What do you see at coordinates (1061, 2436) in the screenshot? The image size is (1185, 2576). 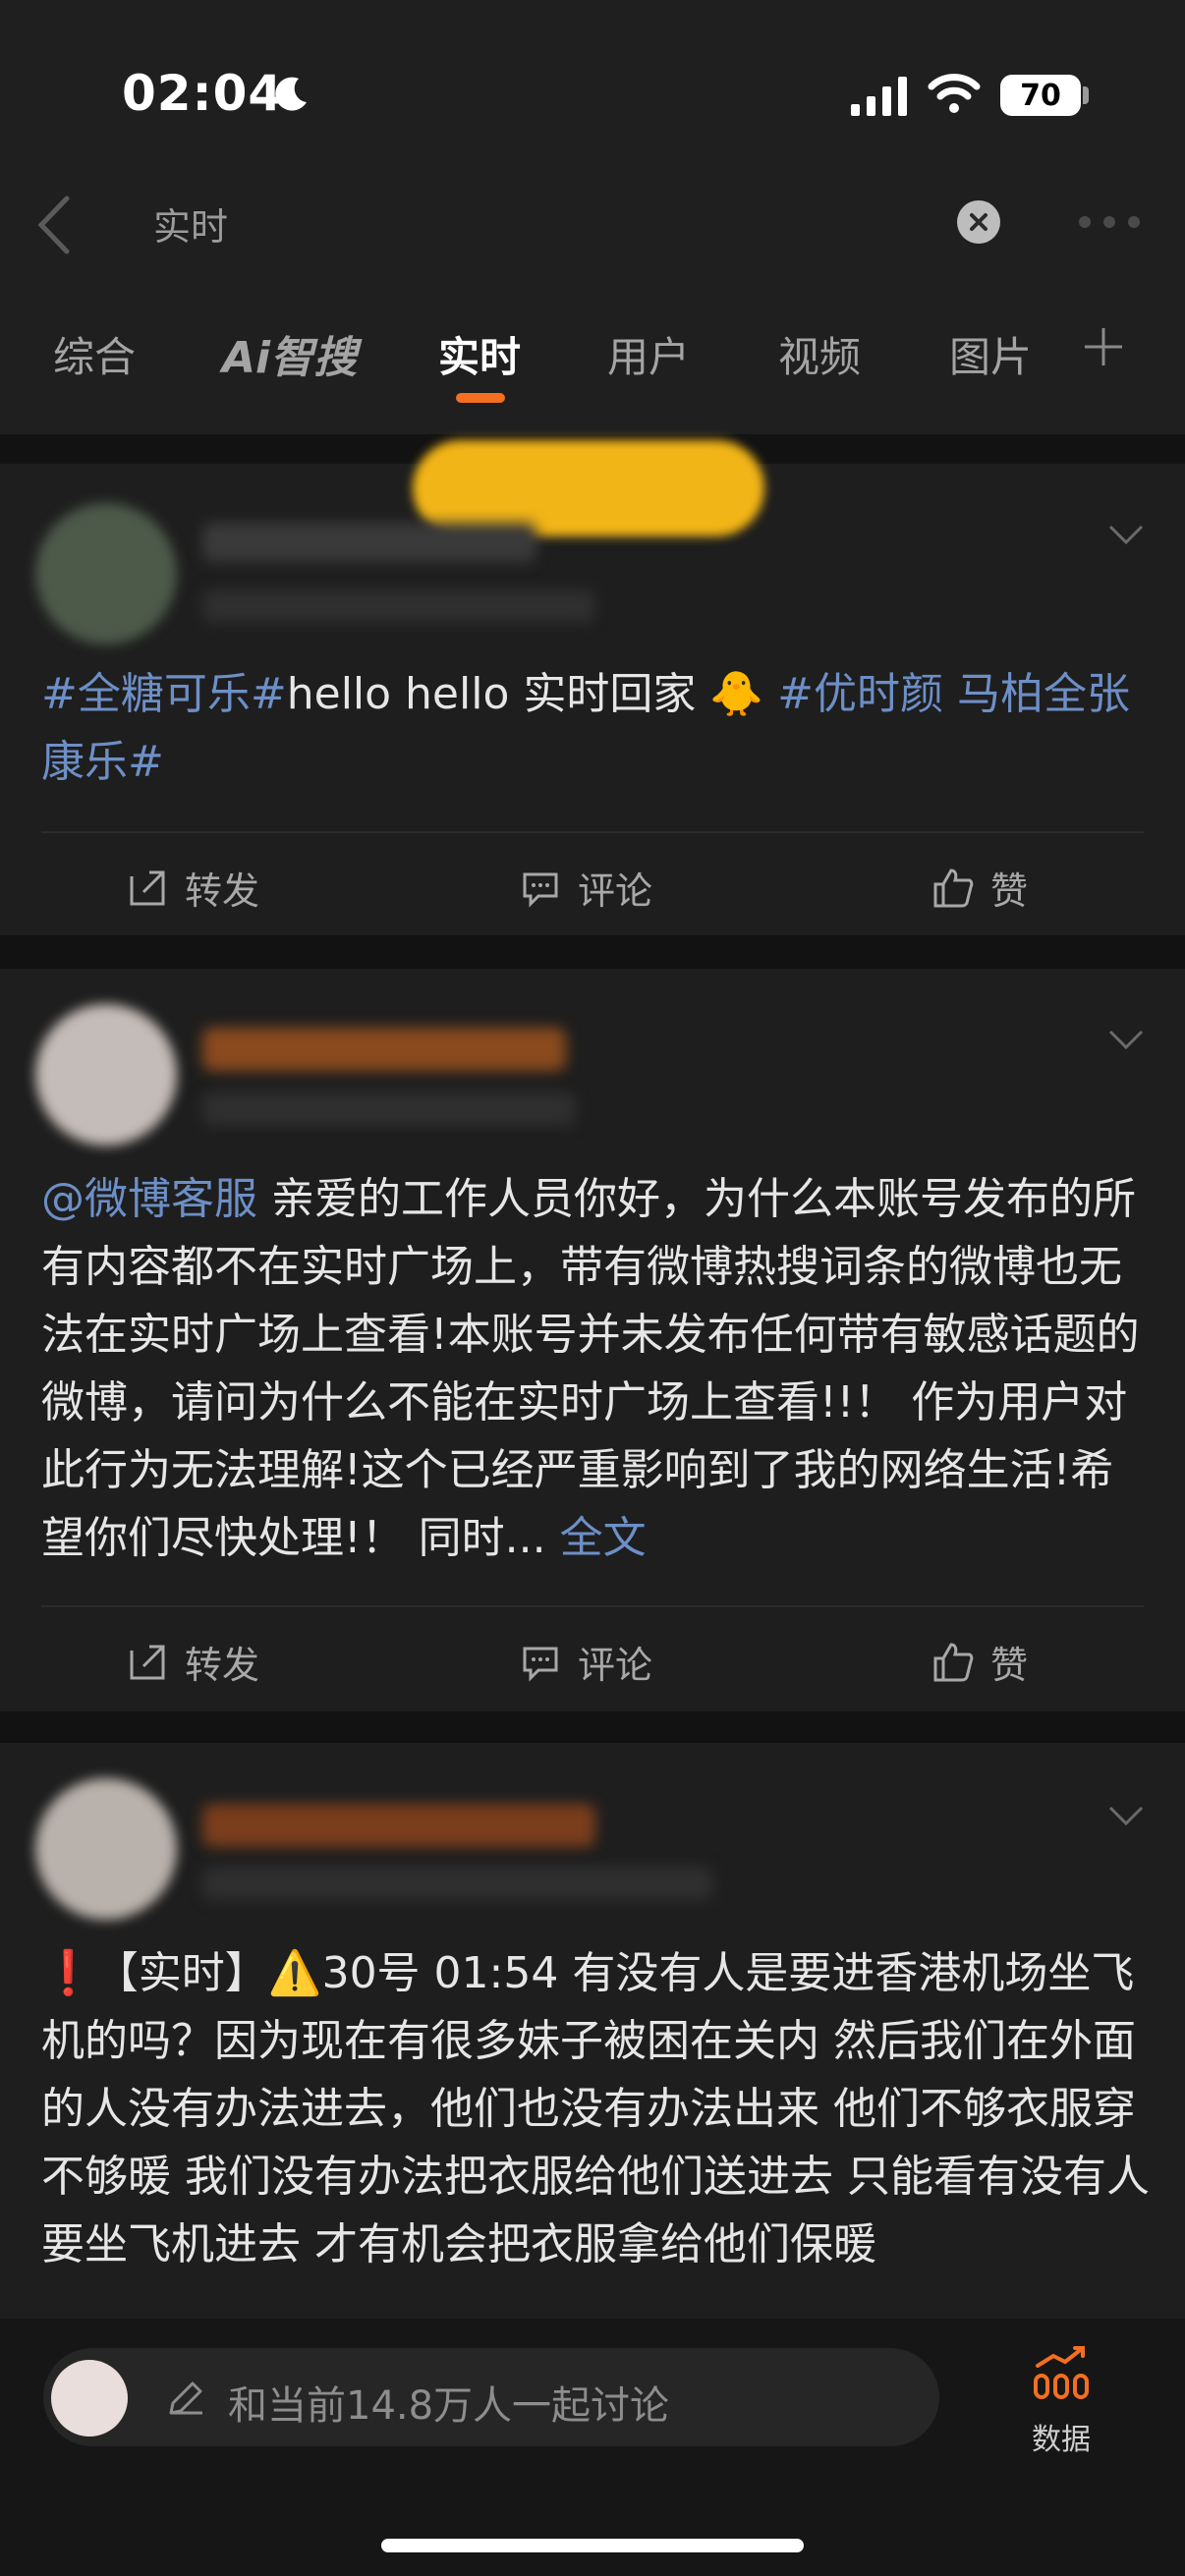 I see `data-label: 数据` at bounding box center [1061, 2436].